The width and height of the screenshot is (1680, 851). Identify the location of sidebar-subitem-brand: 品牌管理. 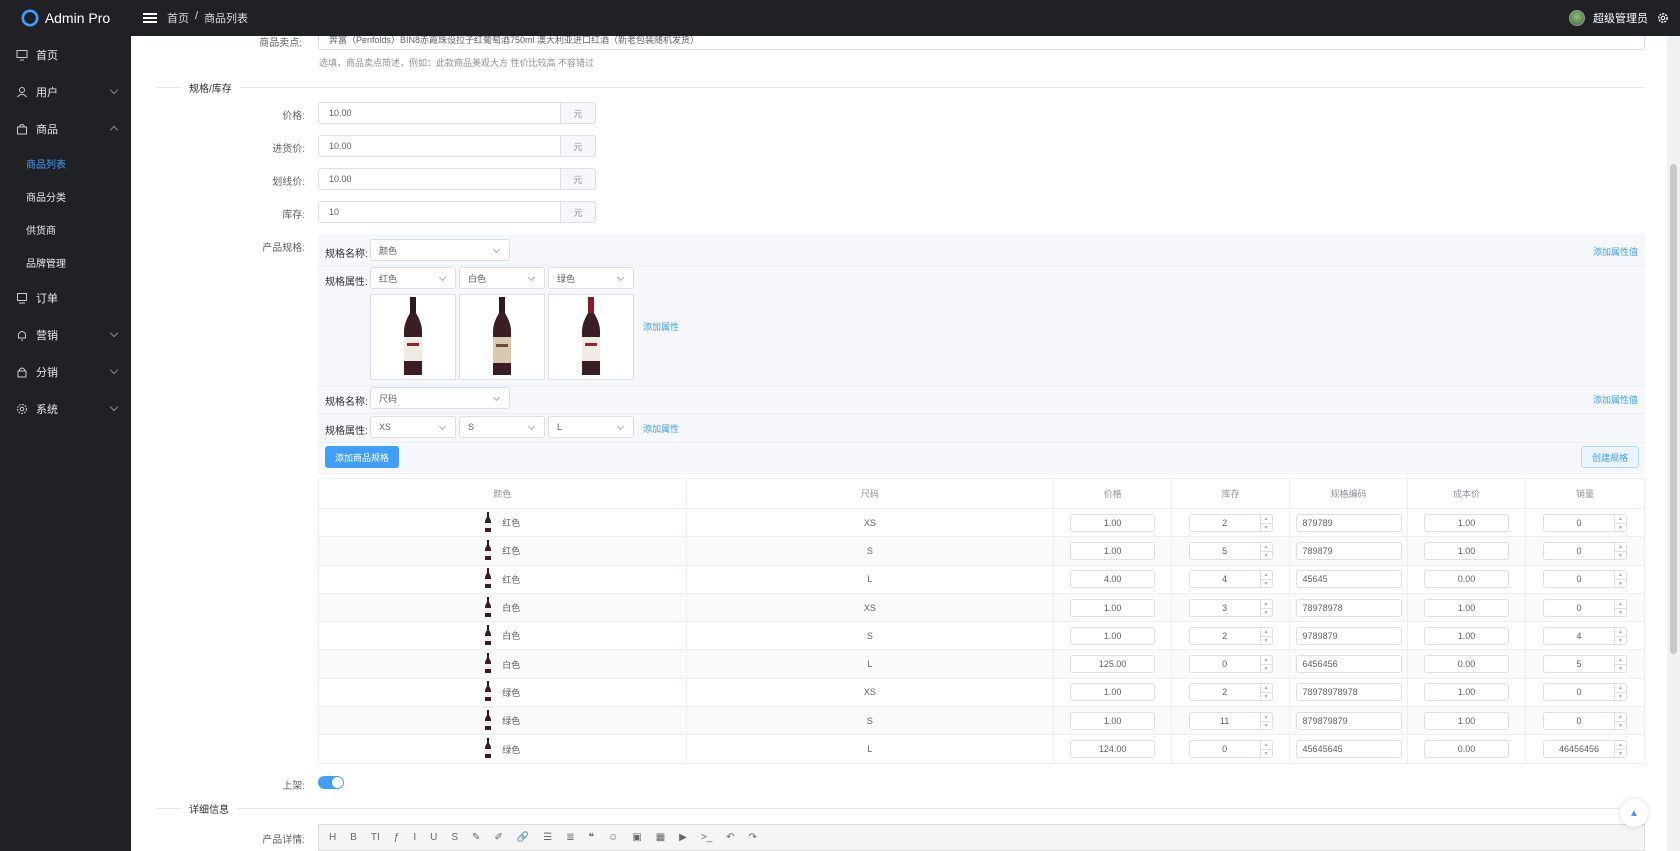
(65, 262).